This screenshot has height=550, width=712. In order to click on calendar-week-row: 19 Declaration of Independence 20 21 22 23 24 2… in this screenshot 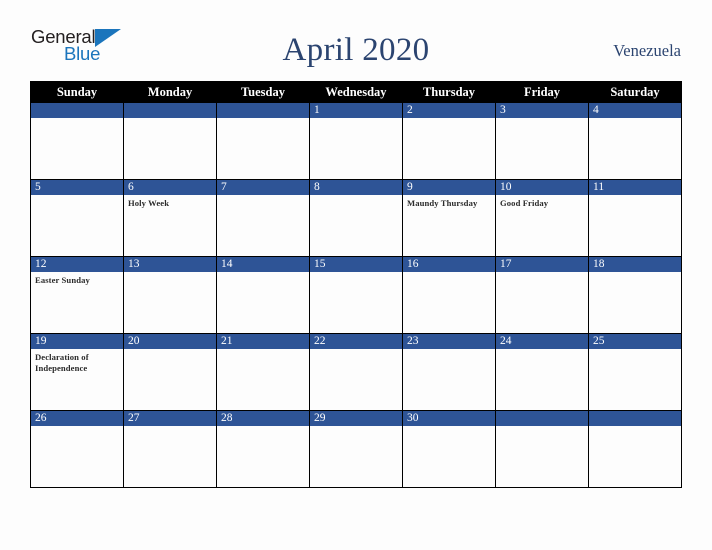, I will do `click(356, 372)`.